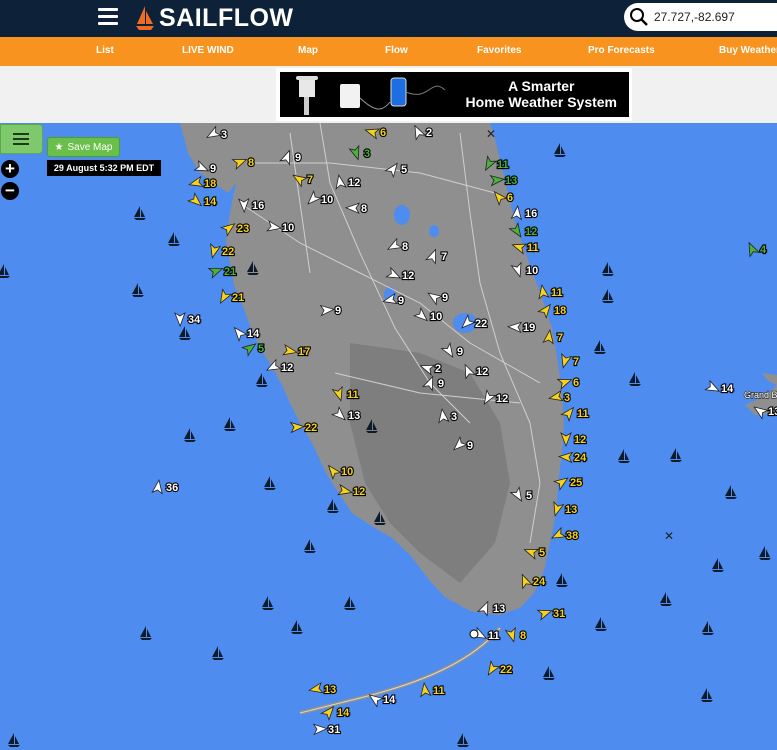 Image resolution: width=777 pixels, height=750 pixels. What do you see at coordinates (10, 169) in the screenshot?
I see `zoom-in-button: +` at bounding box center [10, 169].